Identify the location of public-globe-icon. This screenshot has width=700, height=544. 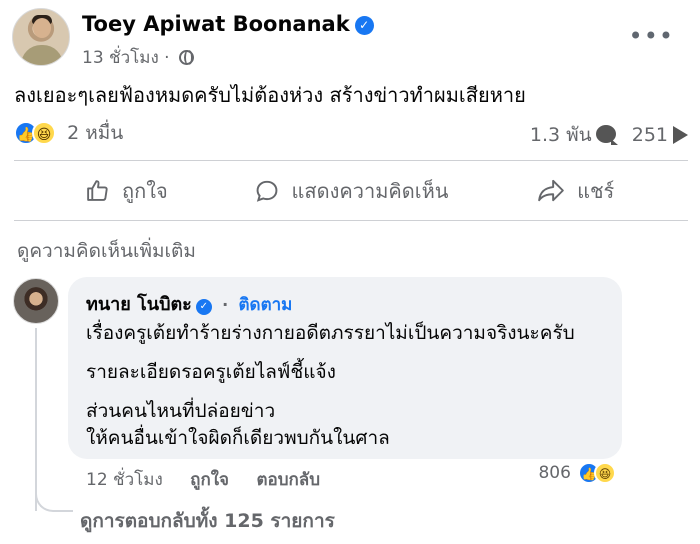
(186, 57).